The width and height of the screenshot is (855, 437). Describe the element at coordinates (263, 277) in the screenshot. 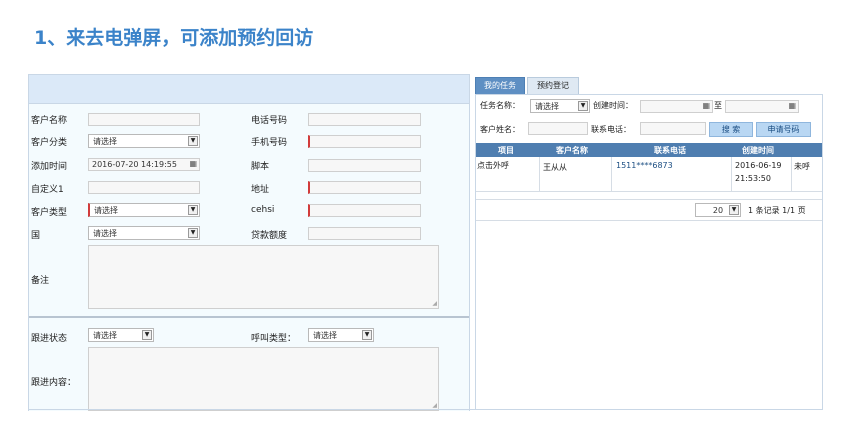

I see `remark-textarea: ◢` at that location.